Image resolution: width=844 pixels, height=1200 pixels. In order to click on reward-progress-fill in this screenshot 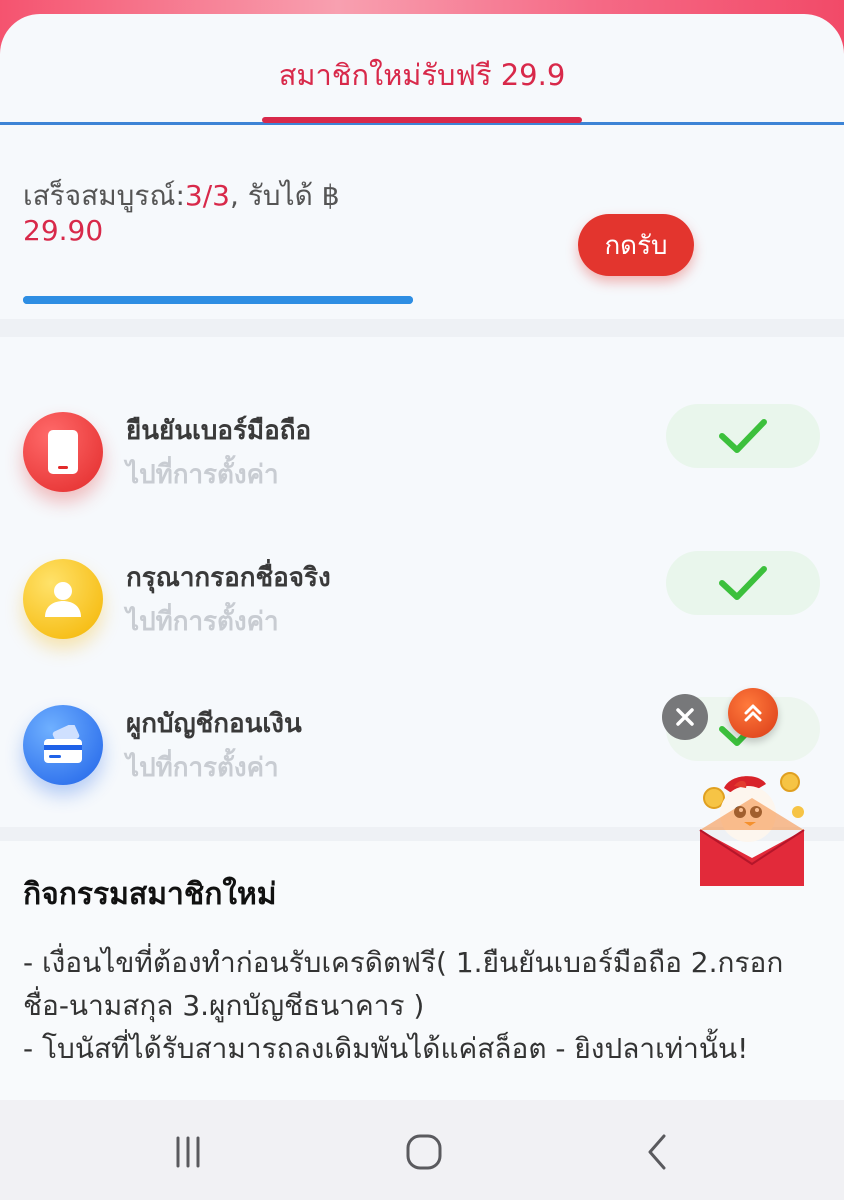, I will do `click(218, 300)`.